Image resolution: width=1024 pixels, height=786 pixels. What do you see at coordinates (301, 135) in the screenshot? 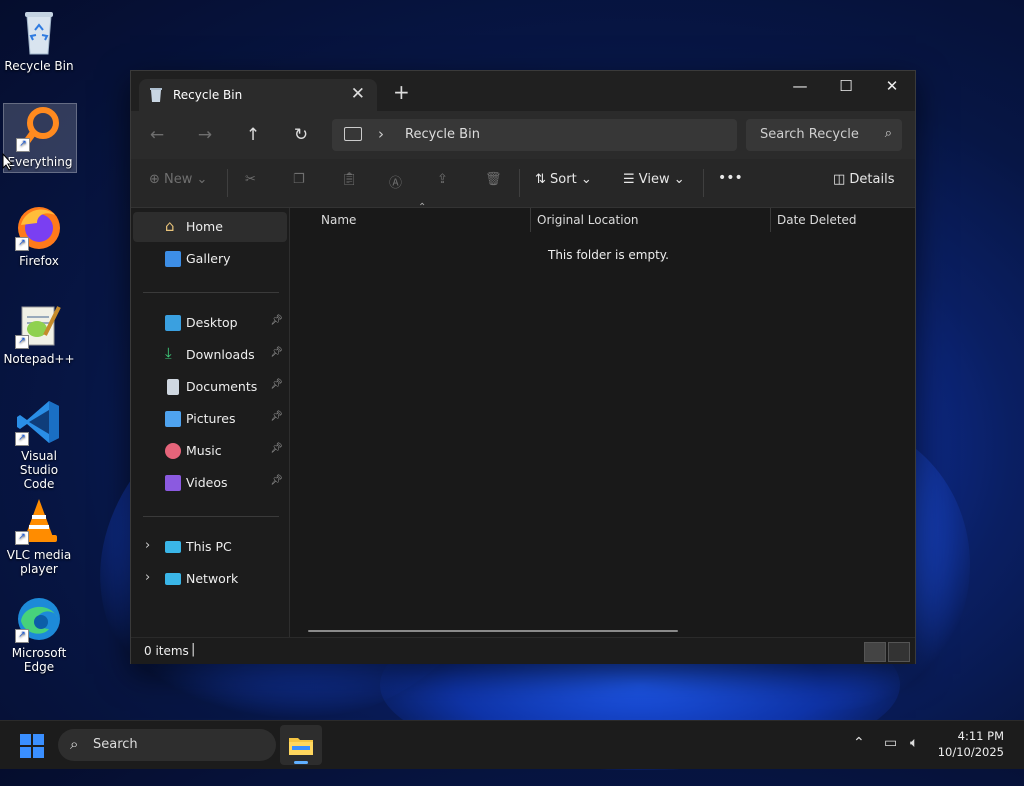
I see `refresh-button: ↻` at bounding box center [301, 135].